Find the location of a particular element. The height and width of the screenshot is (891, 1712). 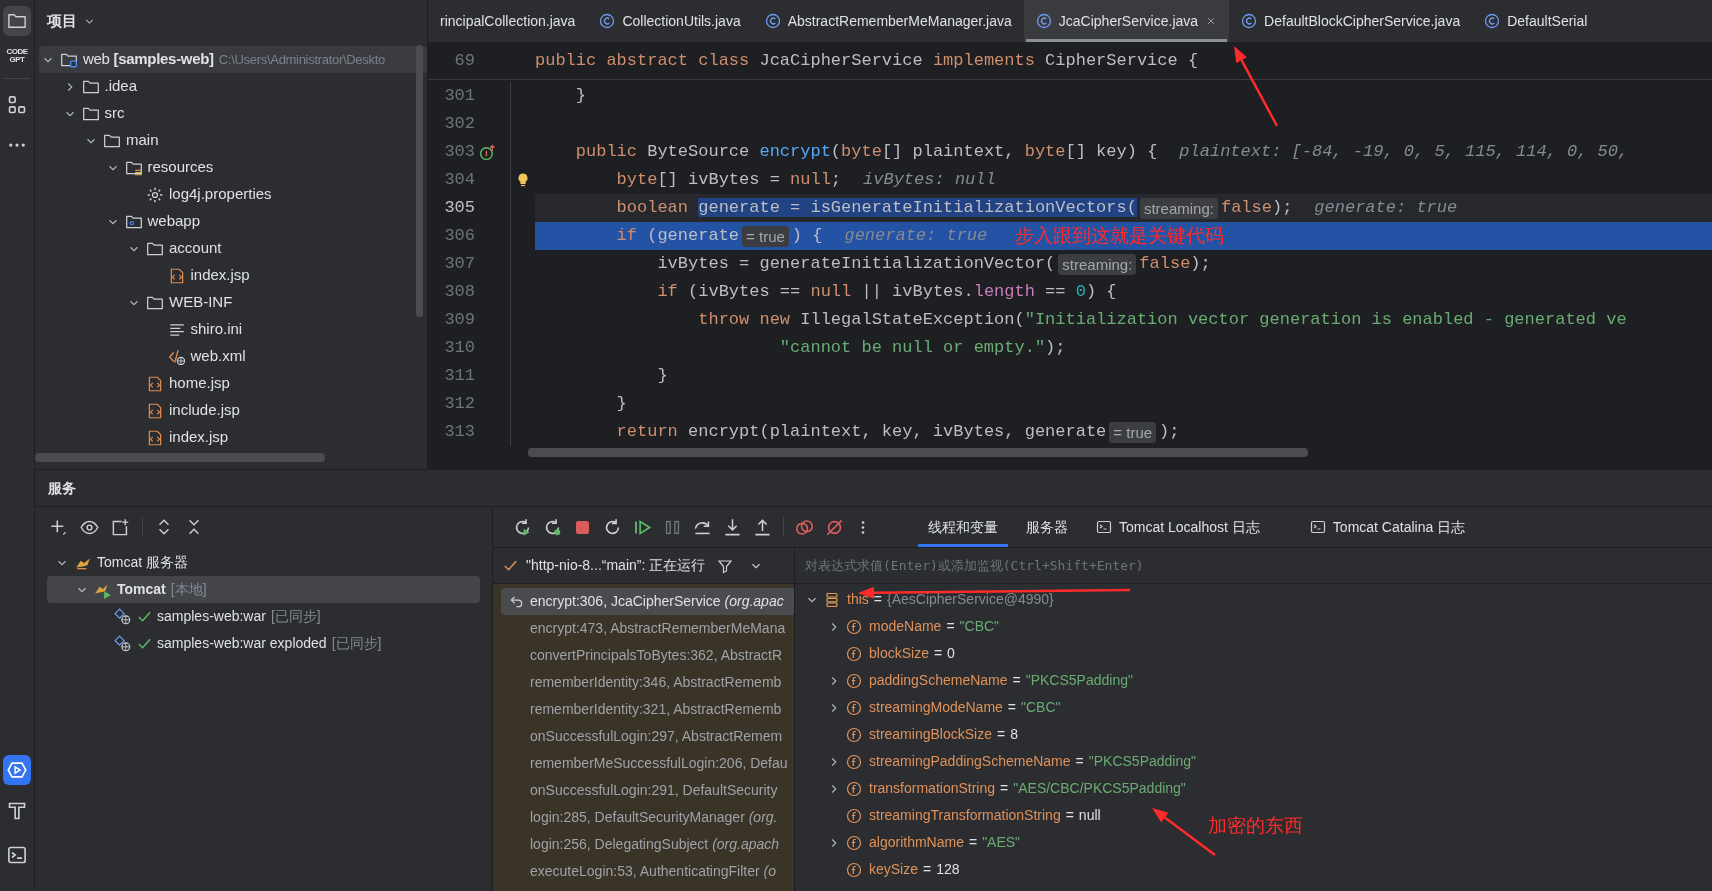

restart-icon is located at coordinates (612, 527).